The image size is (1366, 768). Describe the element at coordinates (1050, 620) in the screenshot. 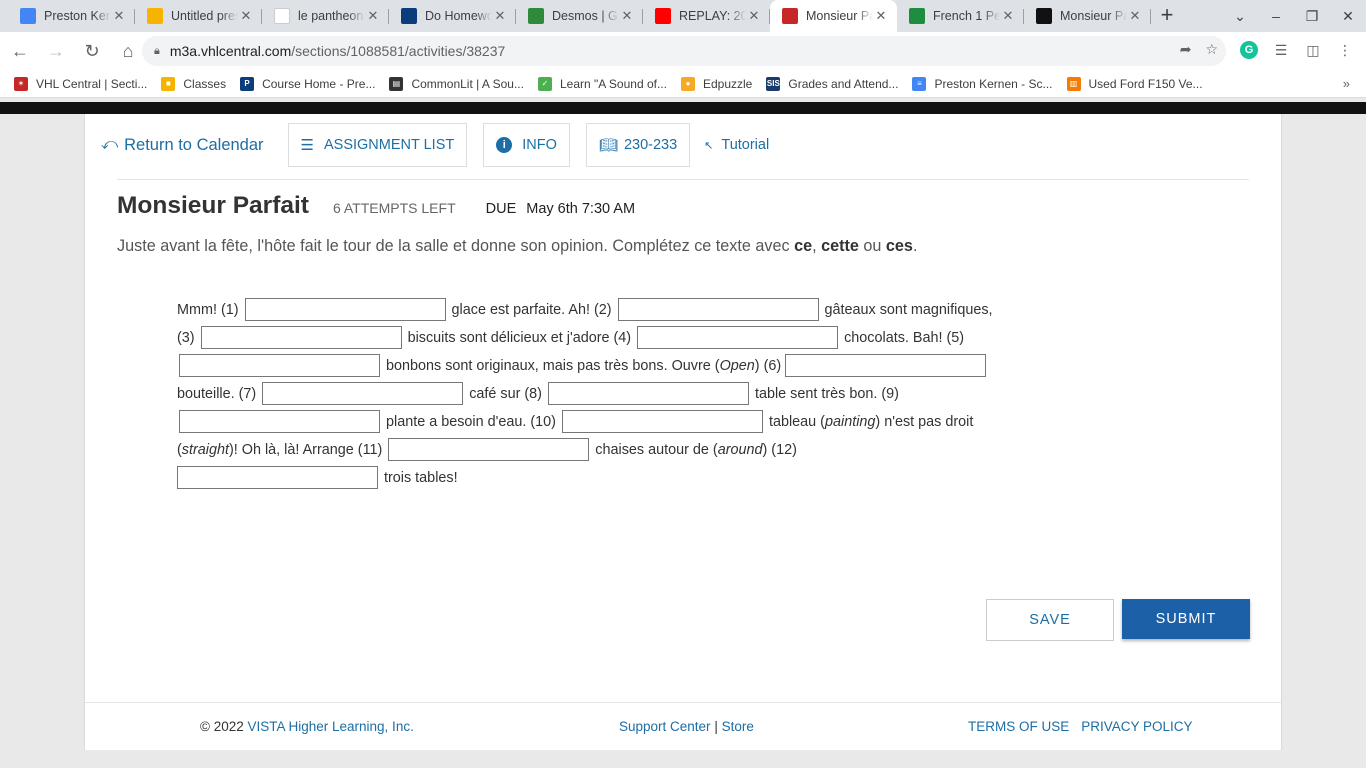

I see `save-button: SAVE` at that location.